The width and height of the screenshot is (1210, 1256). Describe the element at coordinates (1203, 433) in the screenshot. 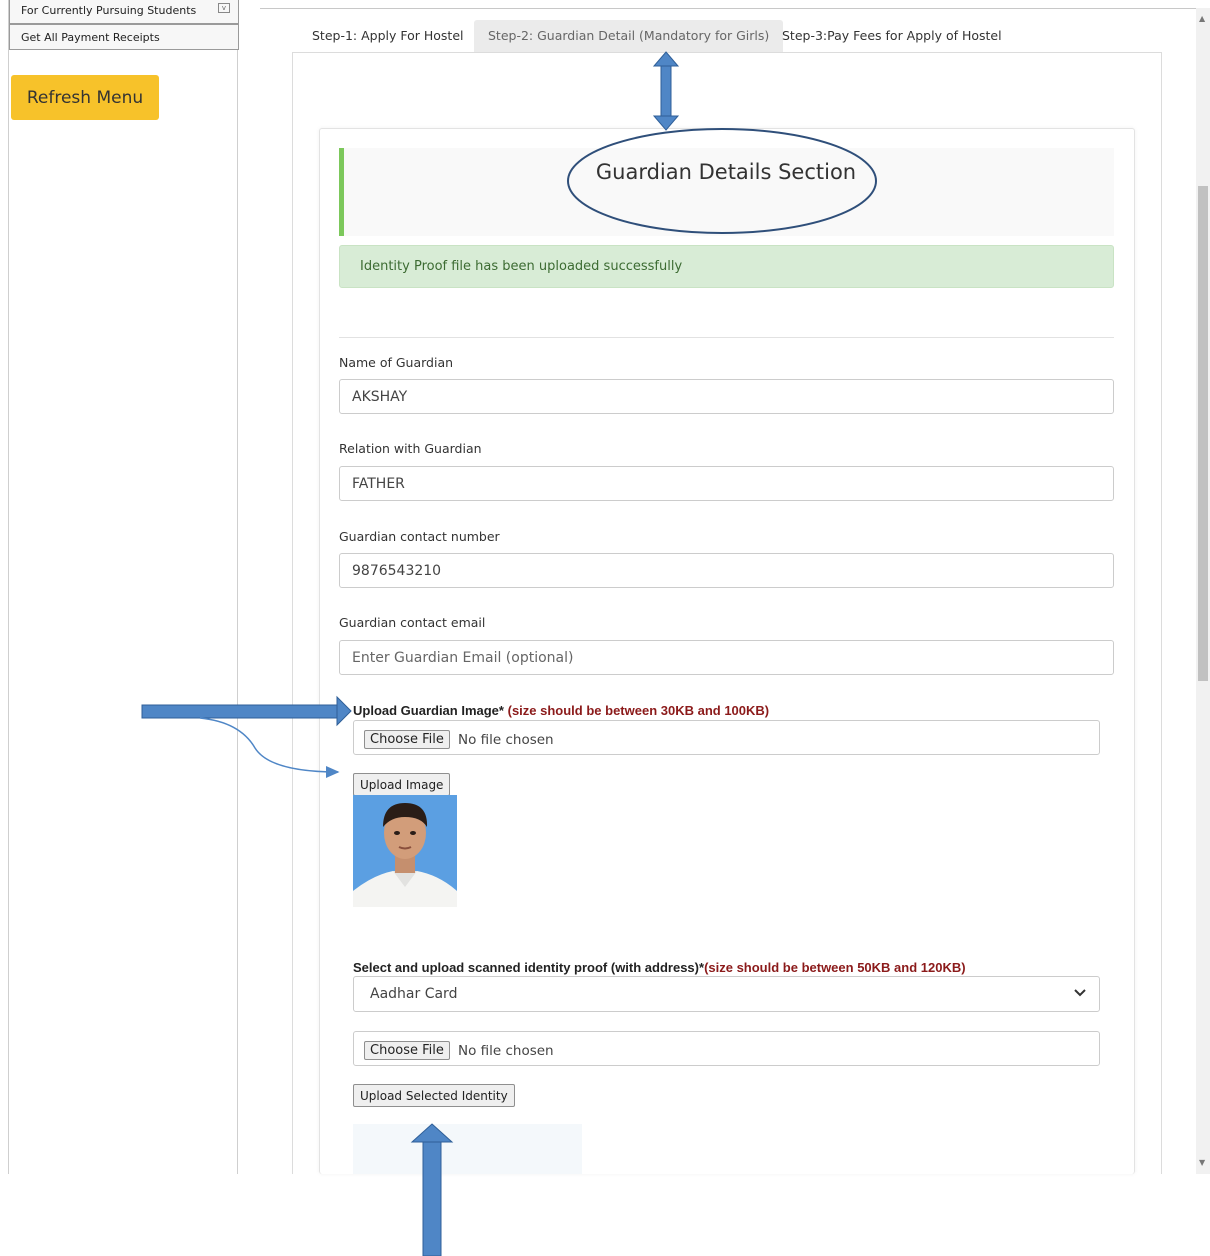

I see `scrollbar-thumb` at that location.